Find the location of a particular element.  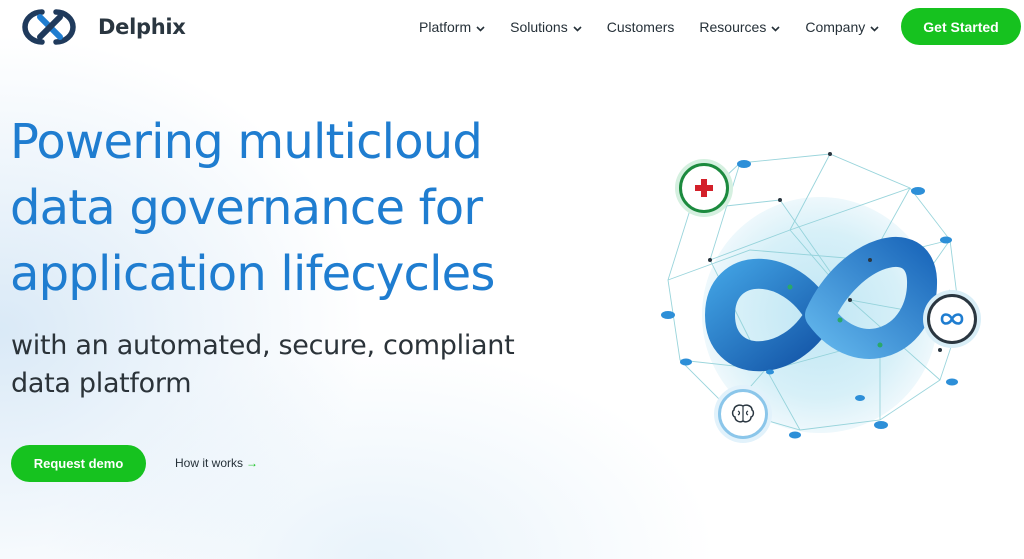

request-demo-button: Request demo is located at coordinates (78, 463).